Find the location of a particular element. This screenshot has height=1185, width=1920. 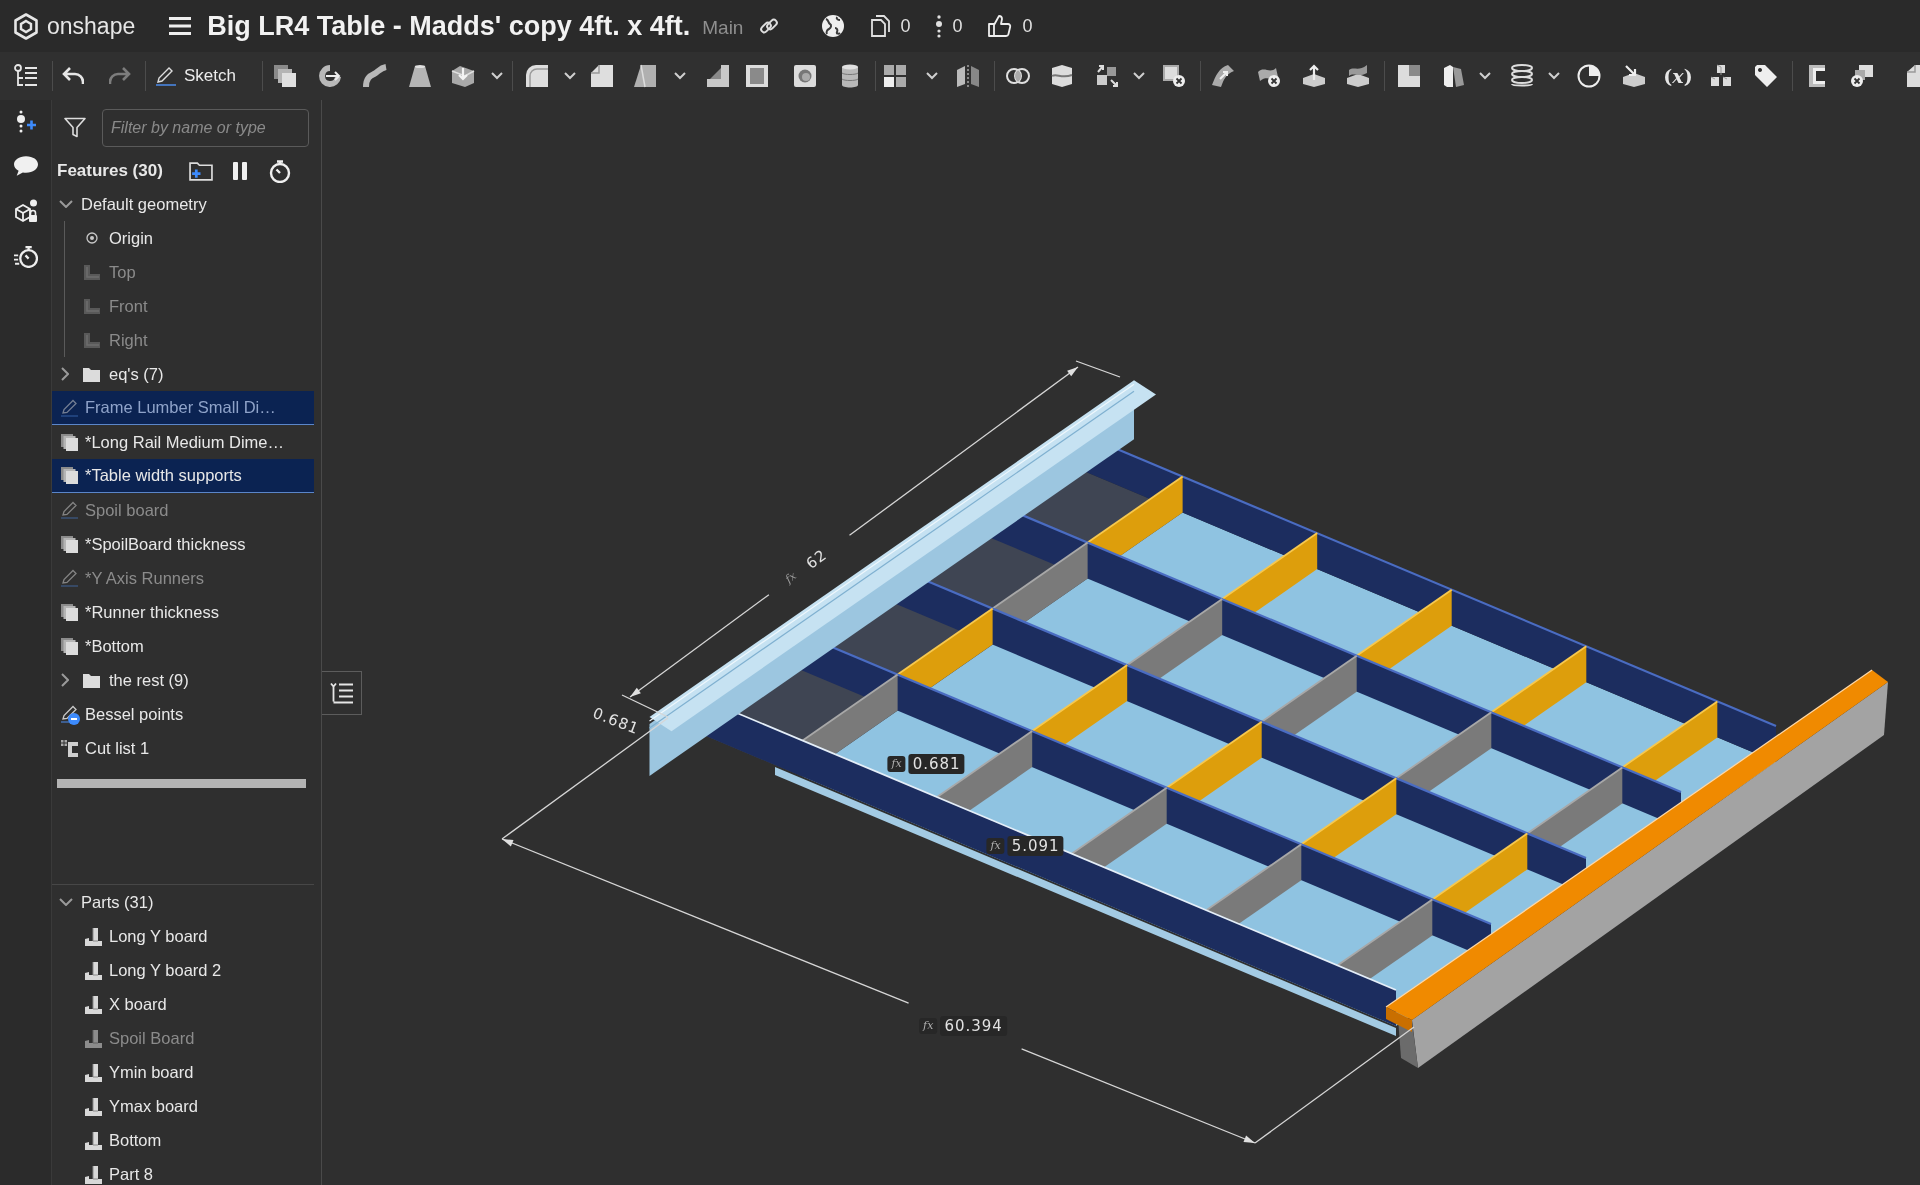

folder-plus-icon is located at coordinates (201, 171).